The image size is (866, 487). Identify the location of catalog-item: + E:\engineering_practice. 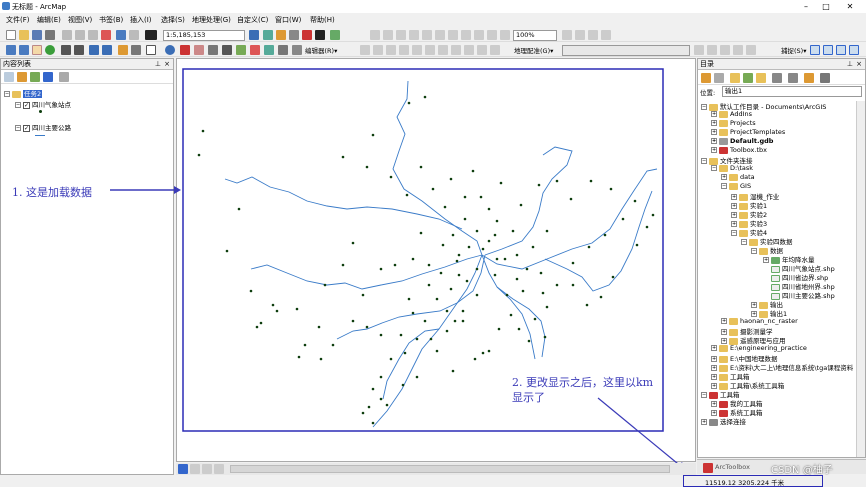
(759, 348).